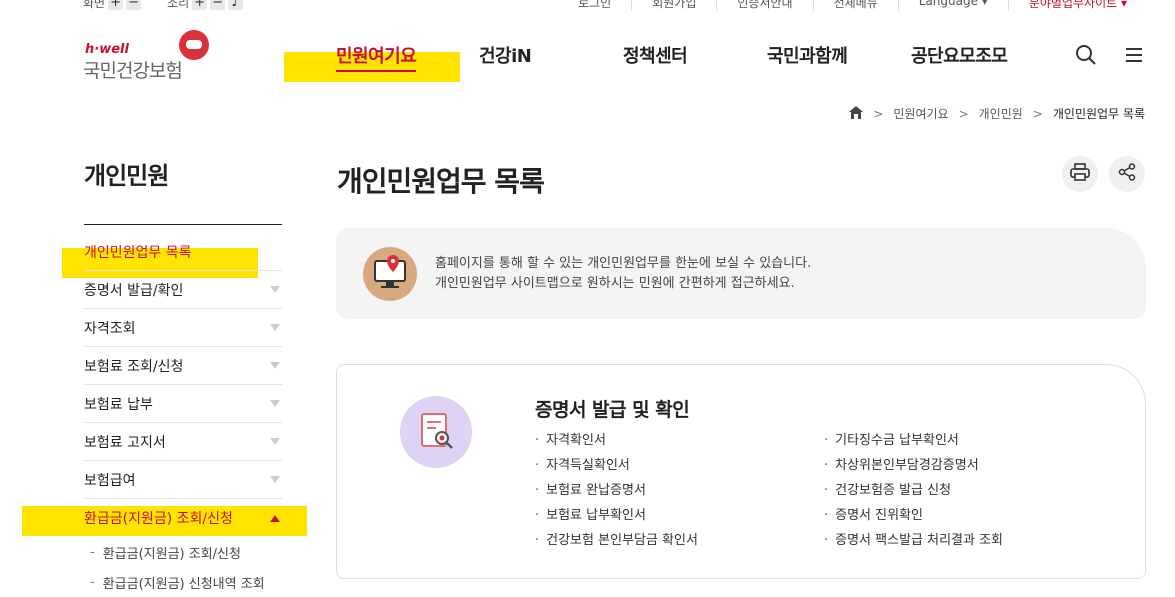 This screenshot has width=1175, height=597. I want to click on print-icon, so click(1080, 174).